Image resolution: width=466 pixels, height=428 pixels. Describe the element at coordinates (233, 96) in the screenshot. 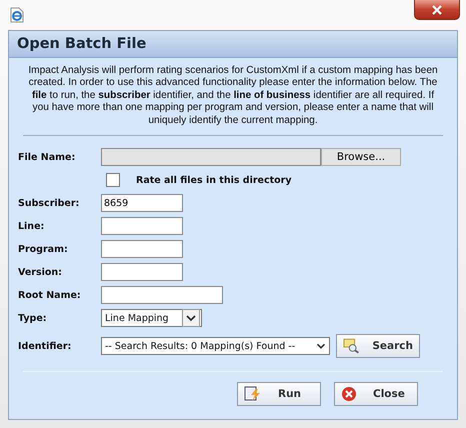

I see `description-text: Impact Analysis will perform rating scenarios for CustomXml if a custom mapping has been created. In order to use this advanced functionality please enter the information below. The file to run, the subscriber identifier, and the line of business identifier are all required. If you have more than one mapping per program and version, please enter a name that will uniquely identify the current mapping.` at that location.